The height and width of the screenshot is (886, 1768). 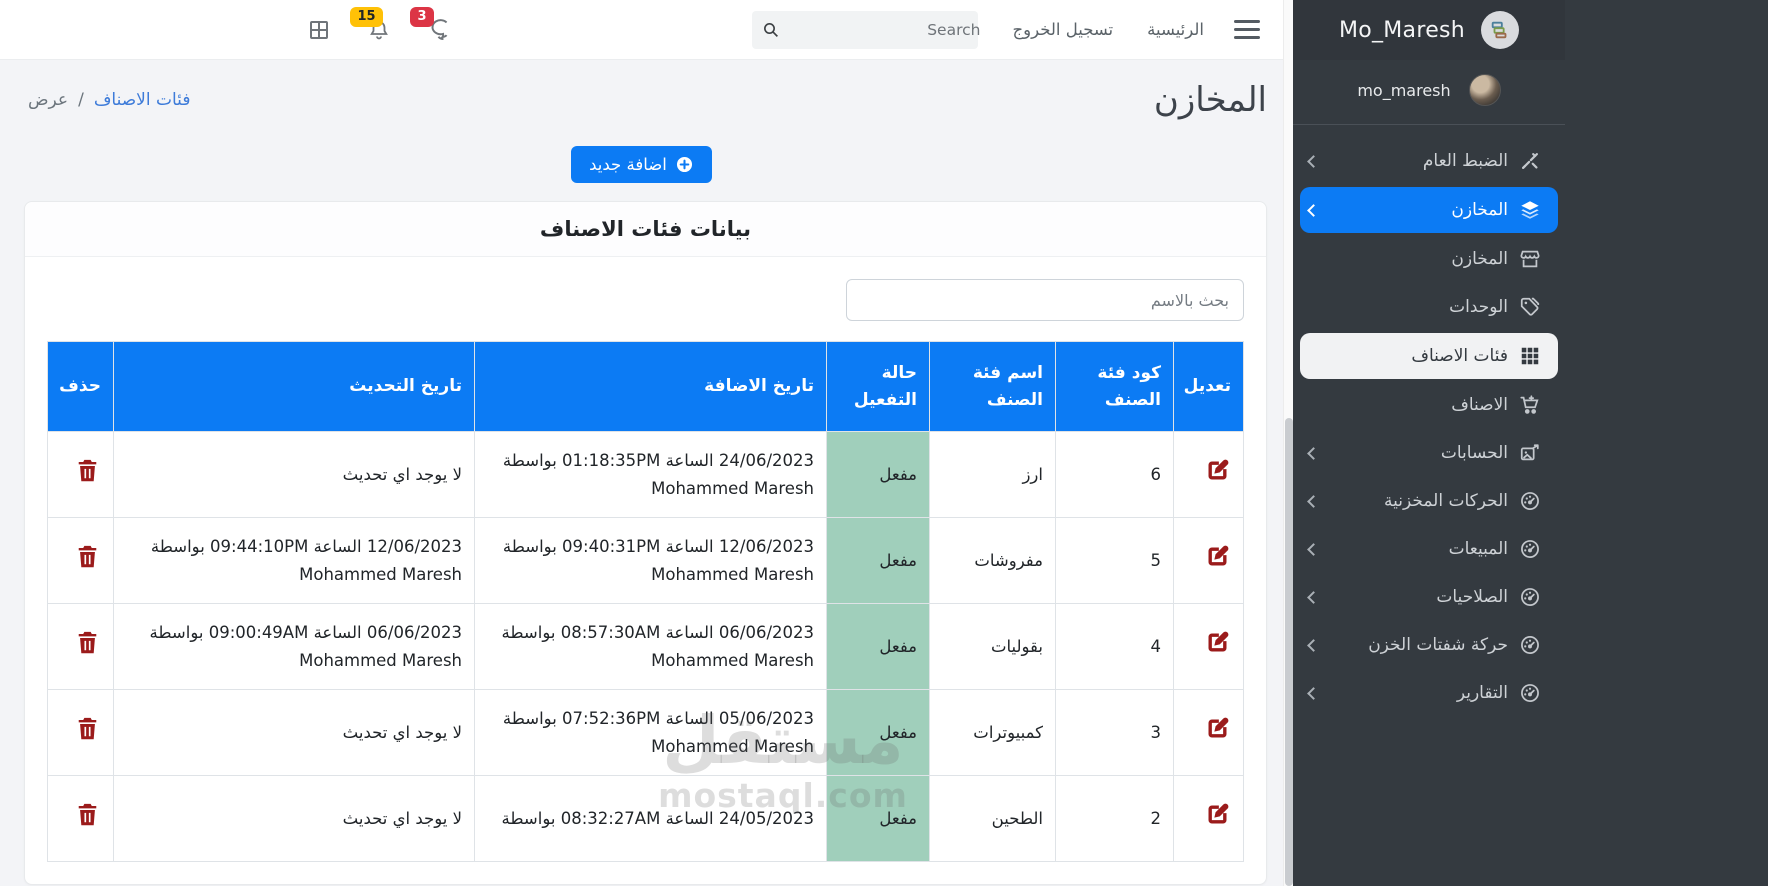 What do you see at coordinates (1530, 259) in the screenshot?
I see `store-icon` at bounding box center [1530, 259].